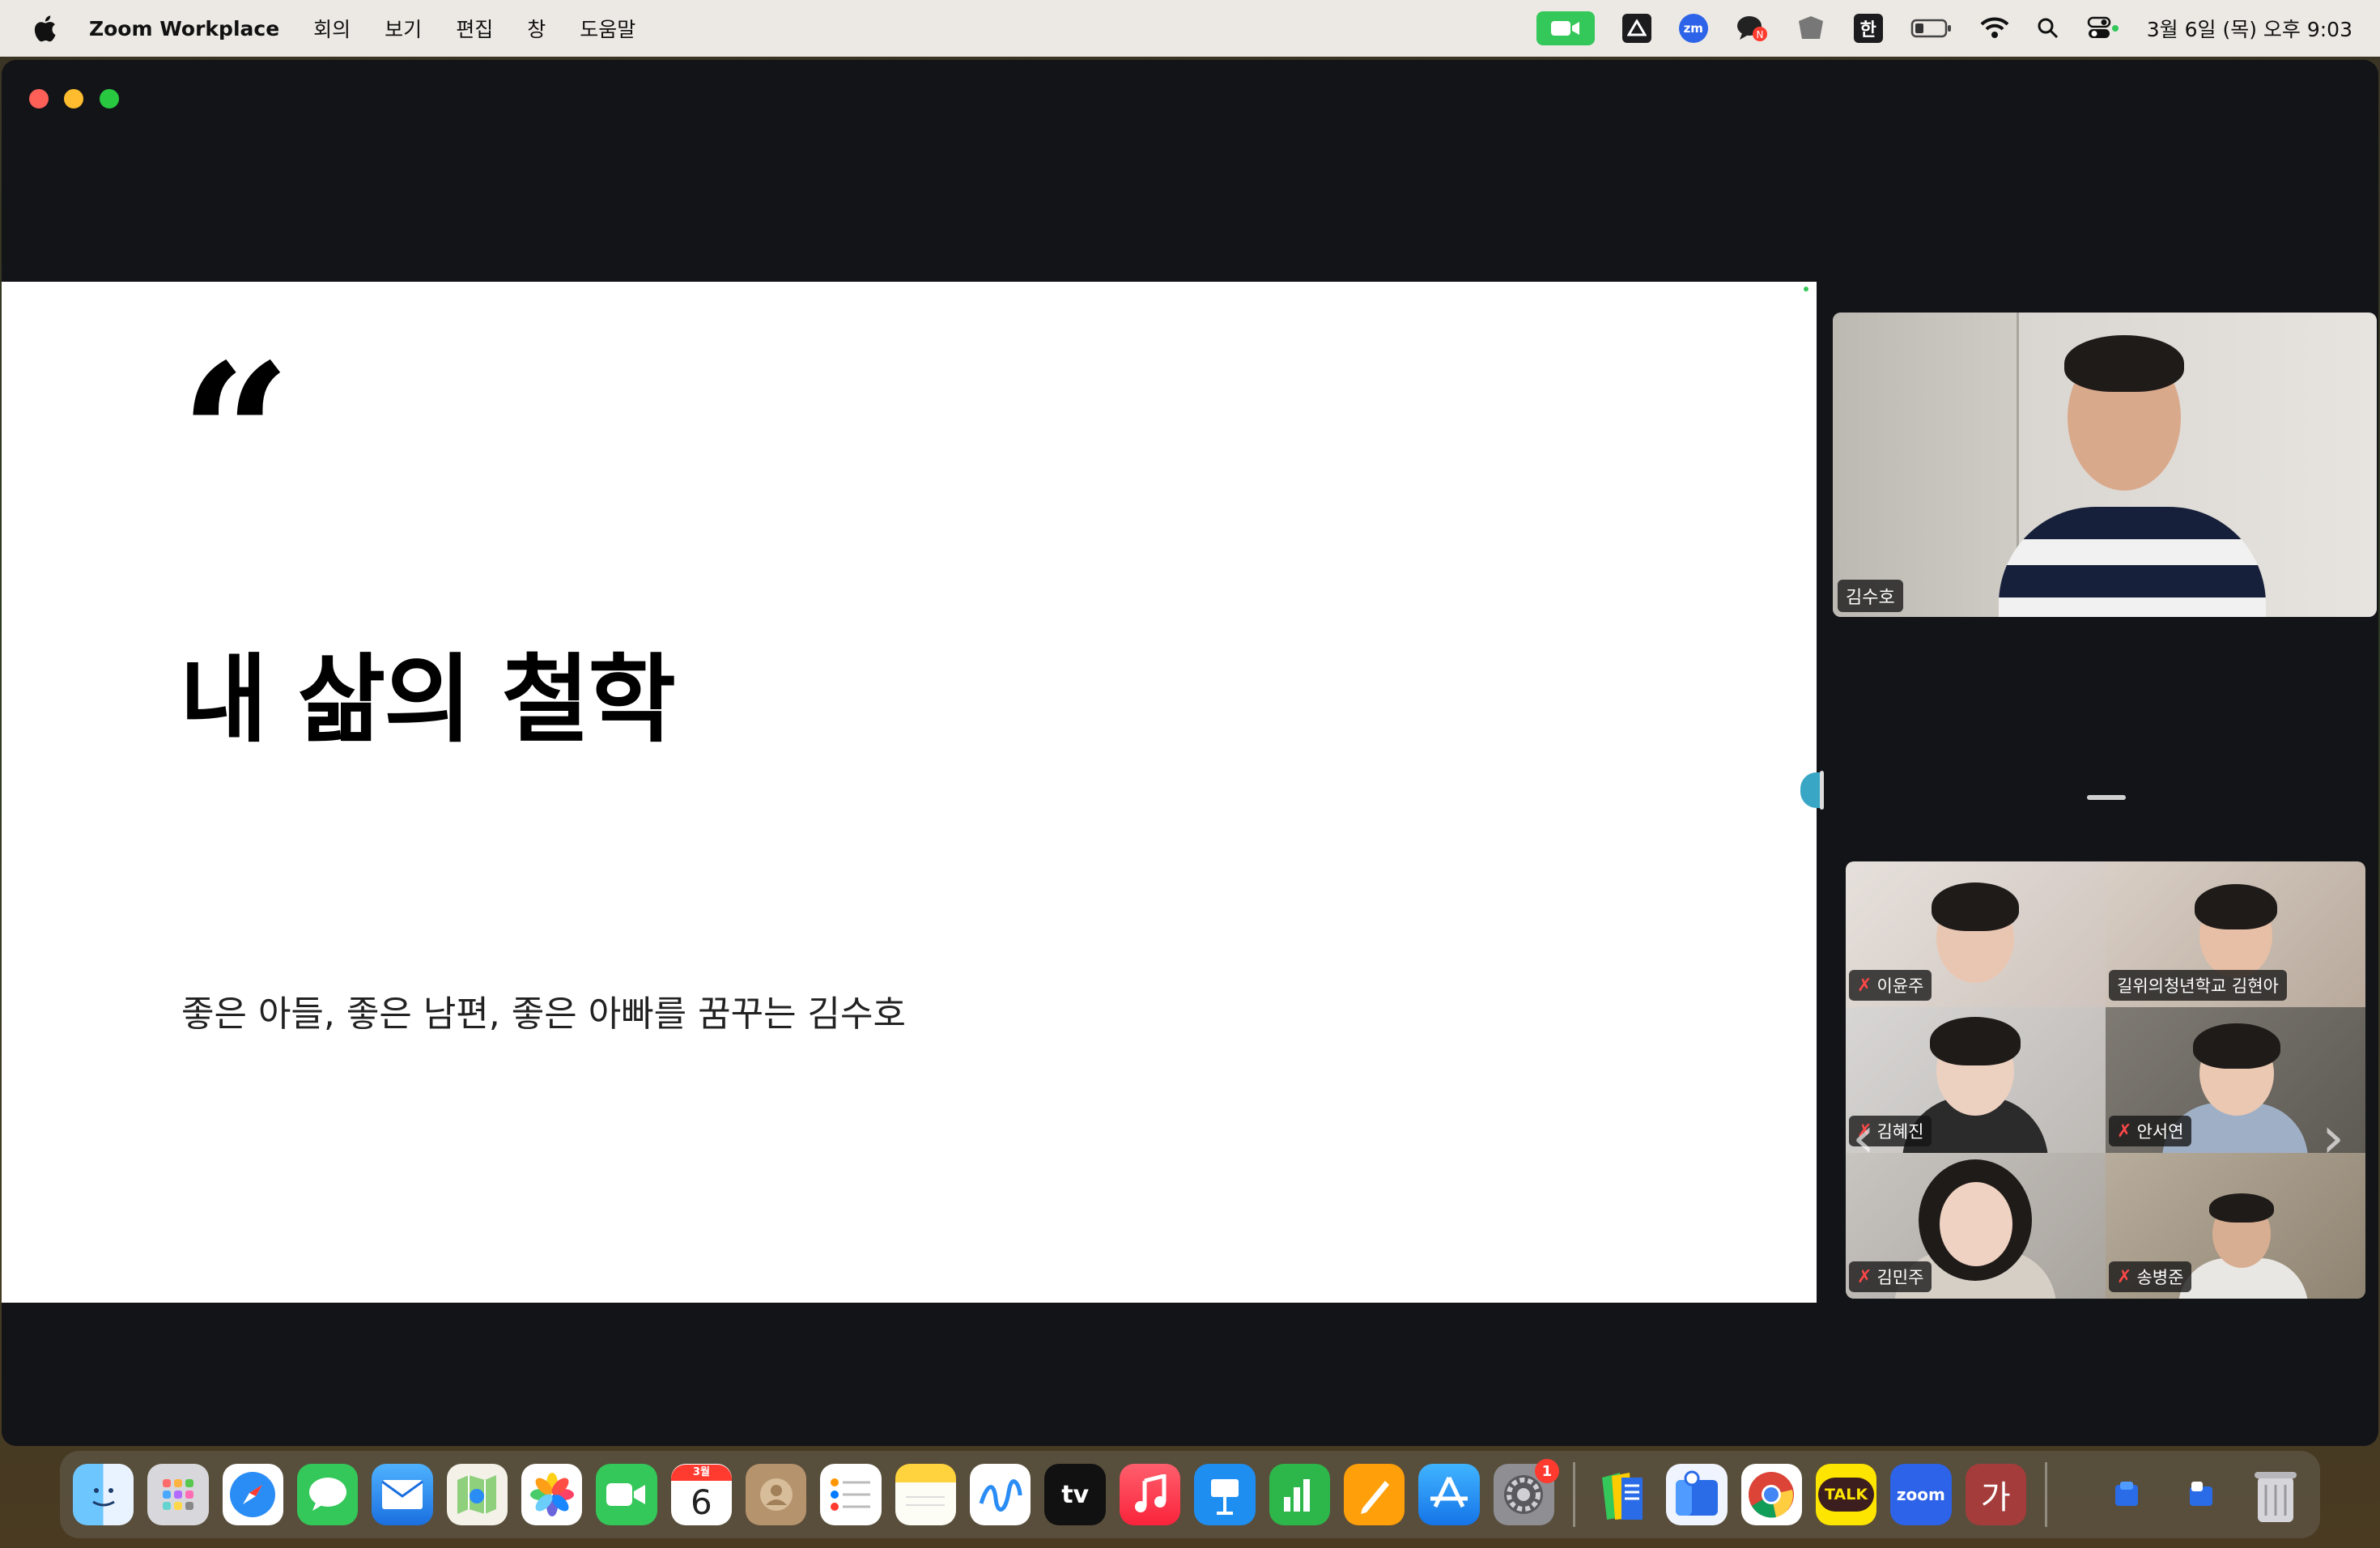 The image size is (2380, 1548). What do you see at coordinates (2126, 1494) in the screenshot?
I see `downloads-stack-icon` at bounding box center [2126, 1494].